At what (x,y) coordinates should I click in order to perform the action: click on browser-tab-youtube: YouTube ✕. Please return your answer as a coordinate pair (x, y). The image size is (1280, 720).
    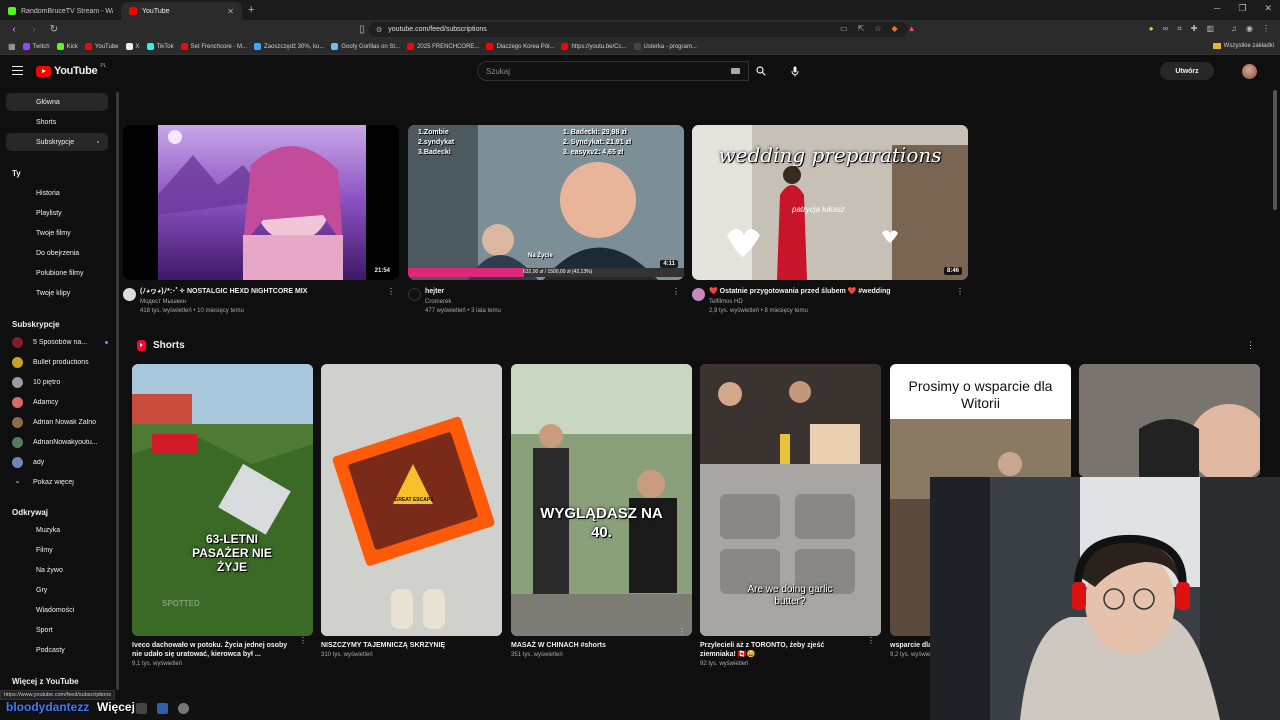
    Looking at the image, I should click on (181, 11).